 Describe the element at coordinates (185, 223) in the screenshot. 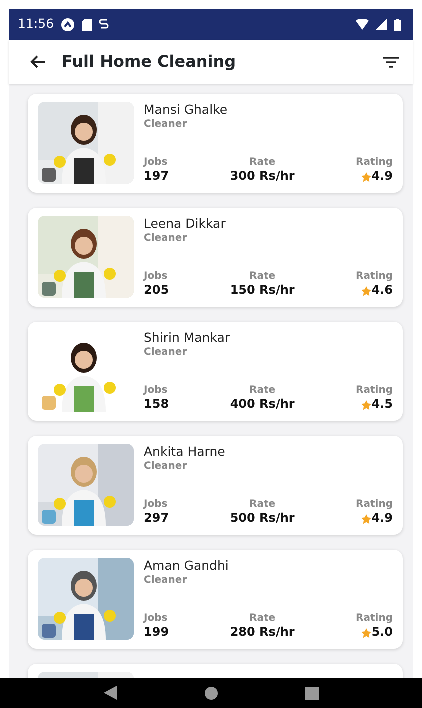

I see `cleaner-name: Leena Dikkar` at that location.